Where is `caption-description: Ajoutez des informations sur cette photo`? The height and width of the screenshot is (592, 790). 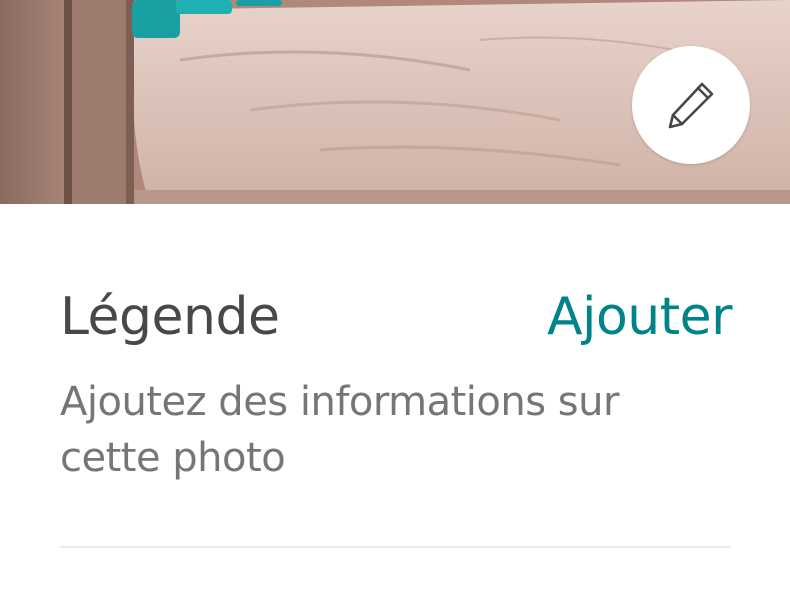
caption-description: Ajoutez des informations sur cette photo is located at coordinates (339, 430).